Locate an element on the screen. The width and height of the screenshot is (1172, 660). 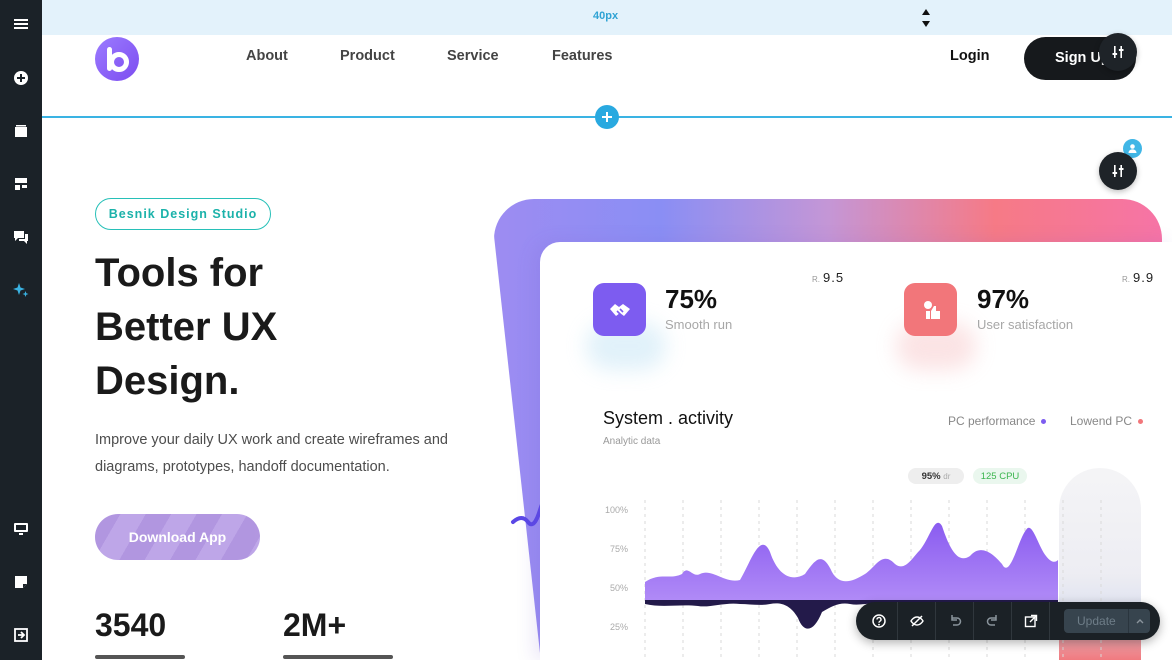
legend-item: PC performance is located at coordinates (997, 421).